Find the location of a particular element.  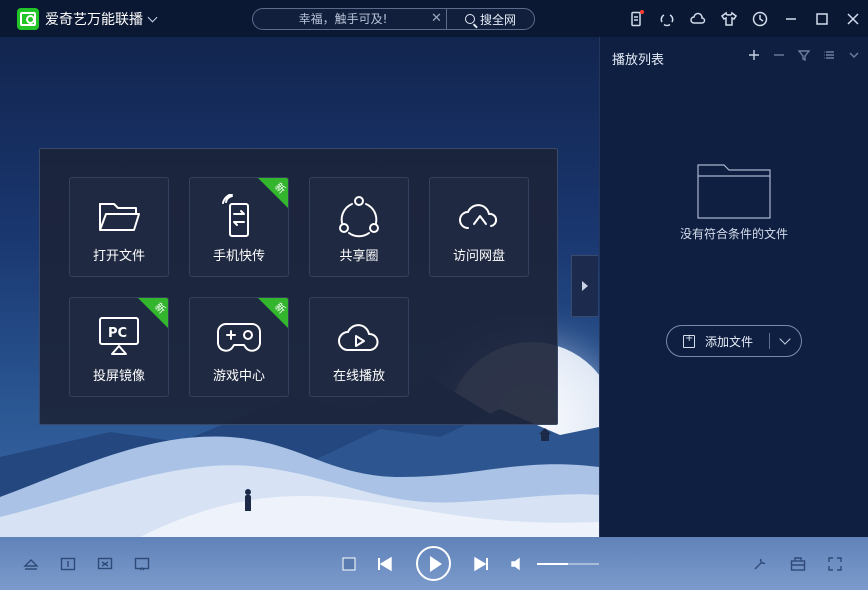

tile-phone-transfer: 手机快传 新 is located at coordinates (239, 227).